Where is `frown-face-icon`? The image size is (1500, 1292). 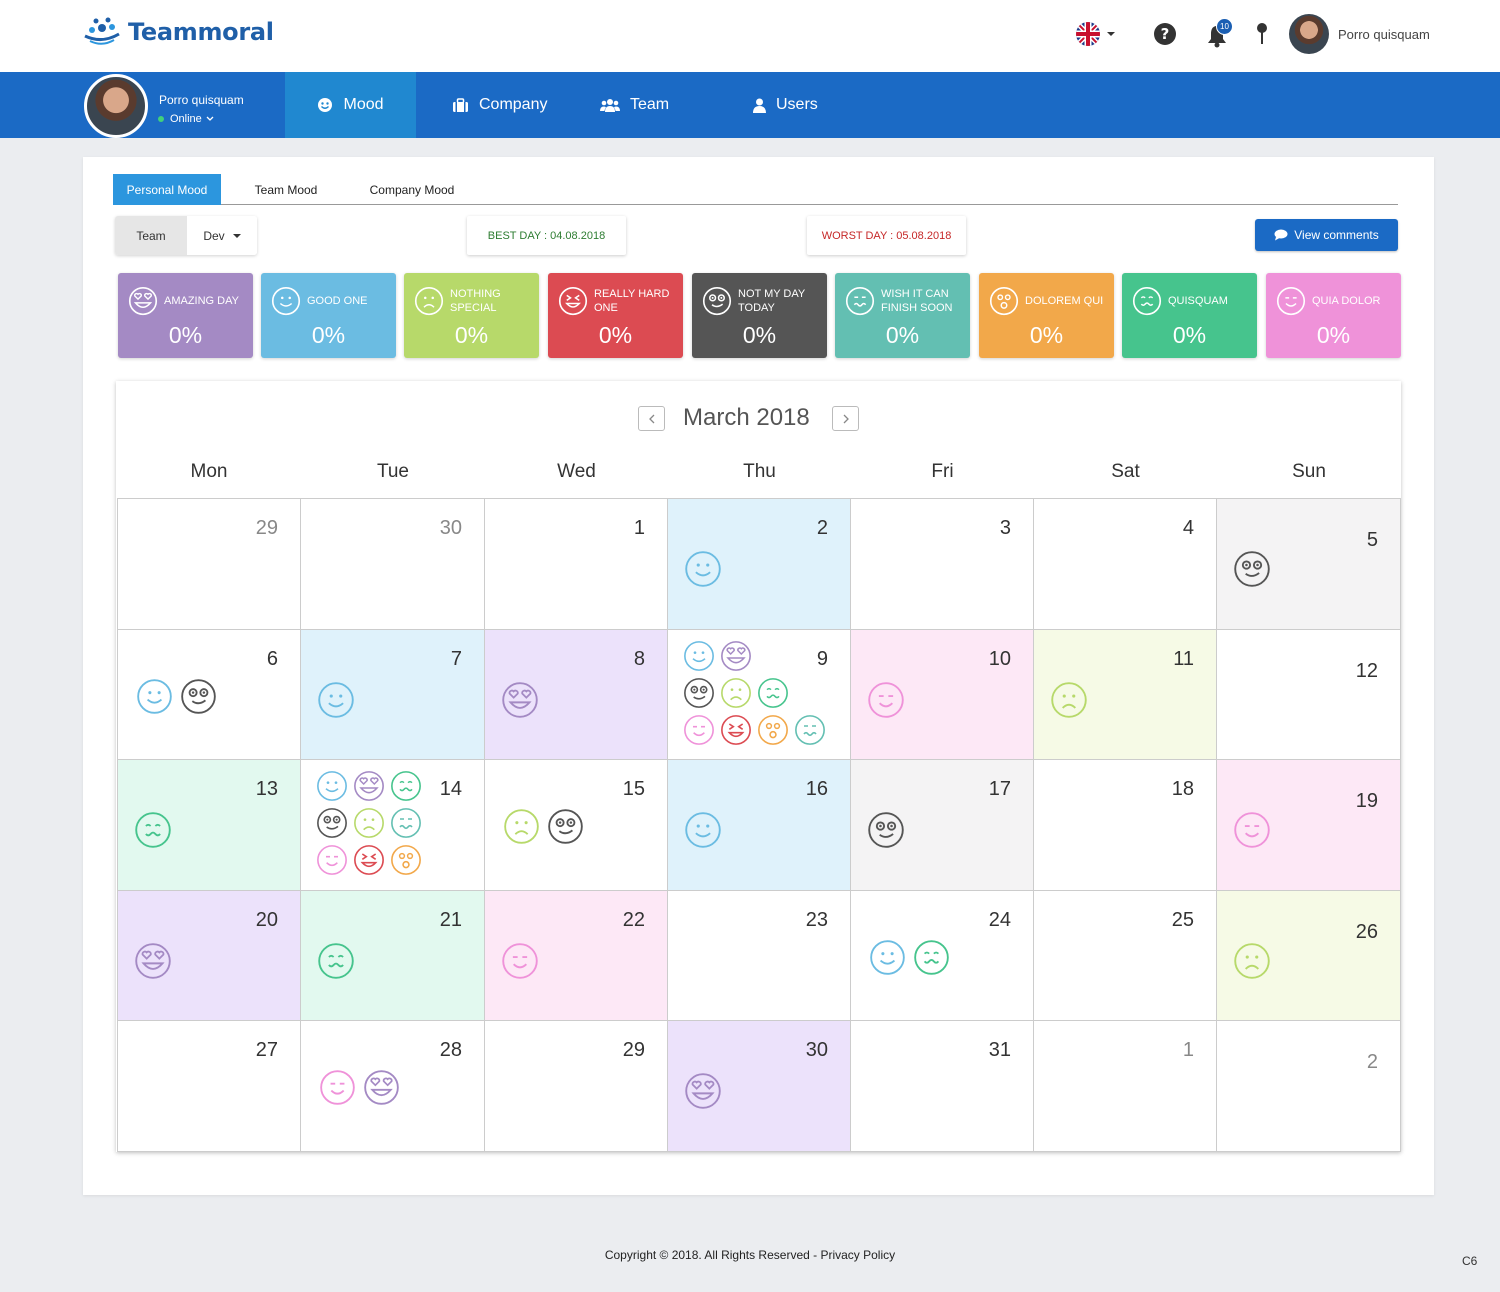
frown-face-icon is located at coordinates (429, 301).